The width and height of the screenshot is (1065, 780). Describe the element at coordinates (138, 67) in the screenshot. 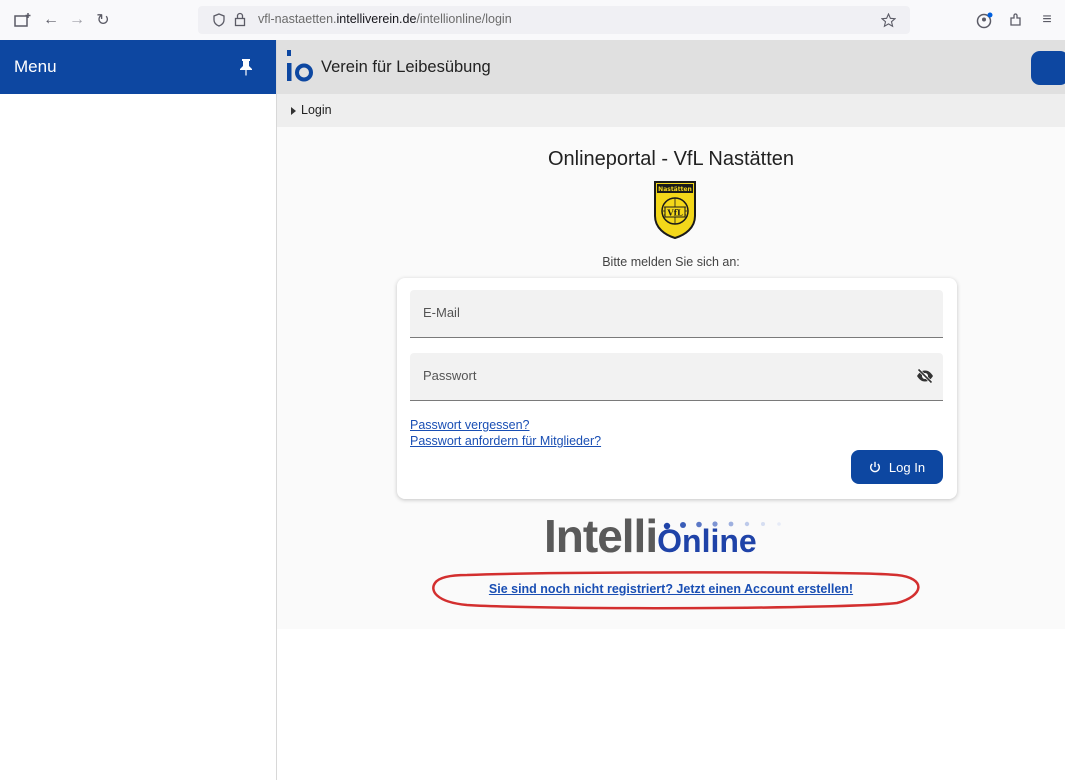

I see `sidebar-header: Menu` at that location.